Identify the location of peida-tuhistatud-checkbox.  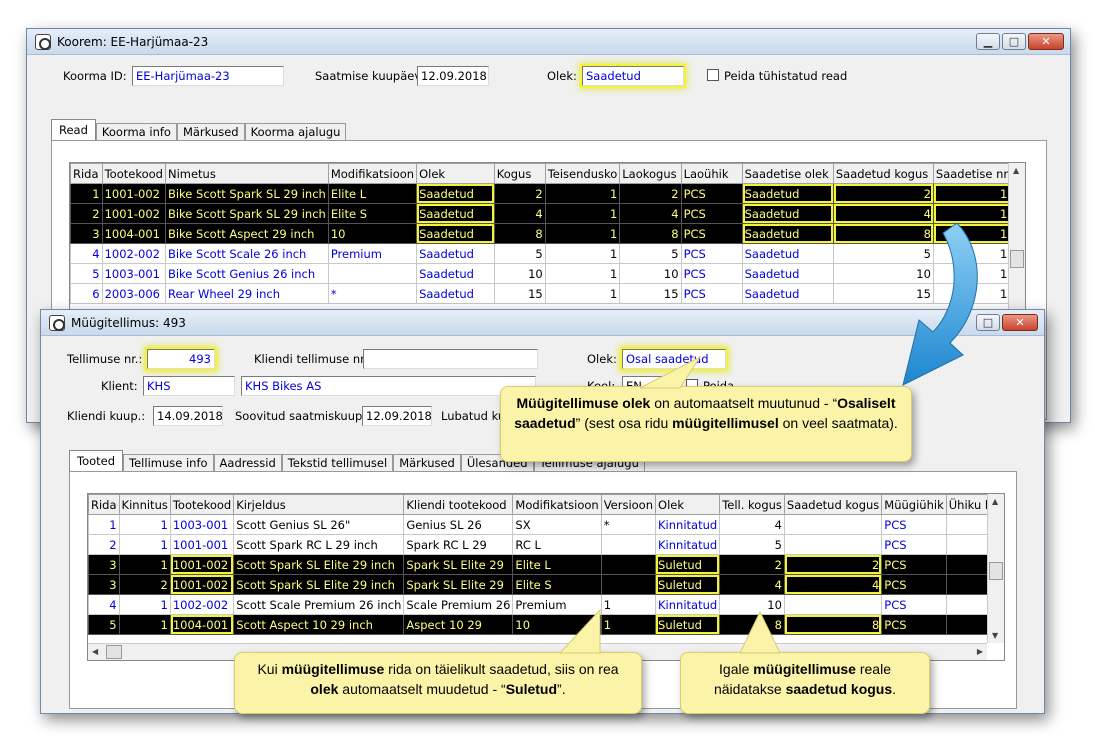
(713, 75).